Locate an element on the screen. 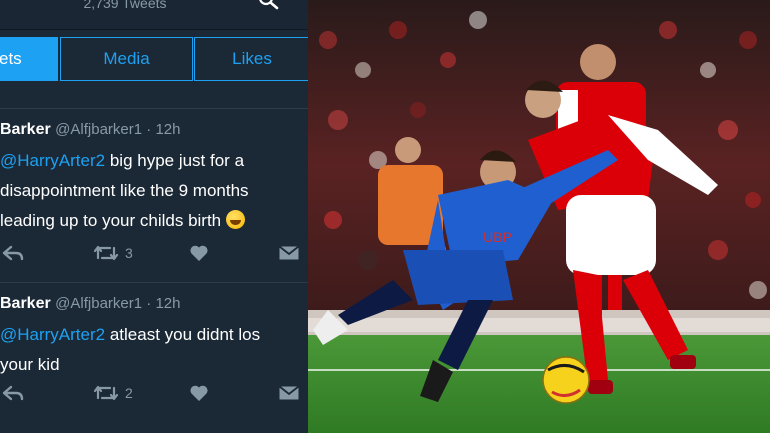 This screenshot has width=770, height=433. profile-tabs: ets Media Likes is located at coordinates (154, 59).